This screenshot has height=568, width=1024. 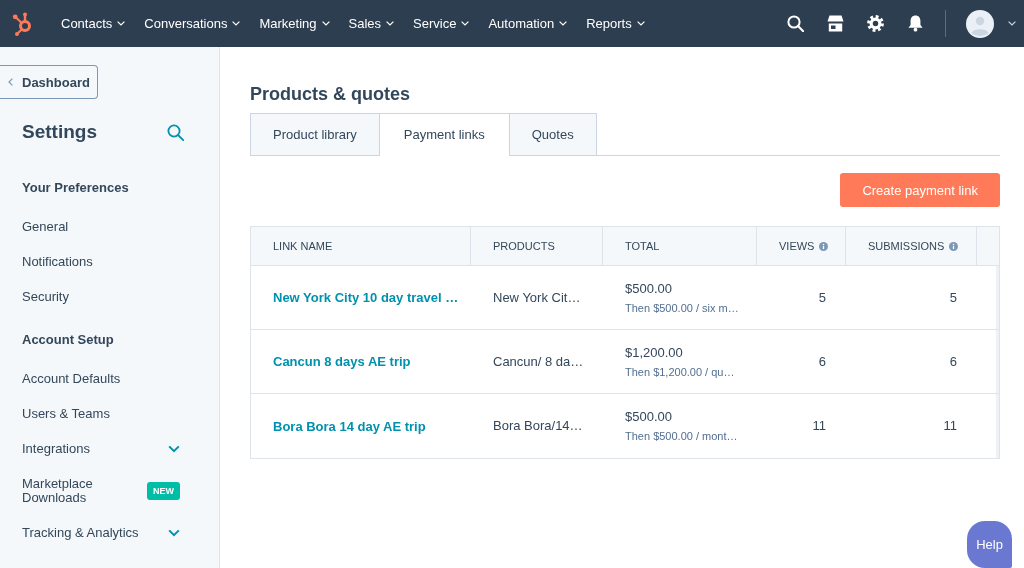 I want to click on total-amount: $1,200.00, so click(x=654, y=352).